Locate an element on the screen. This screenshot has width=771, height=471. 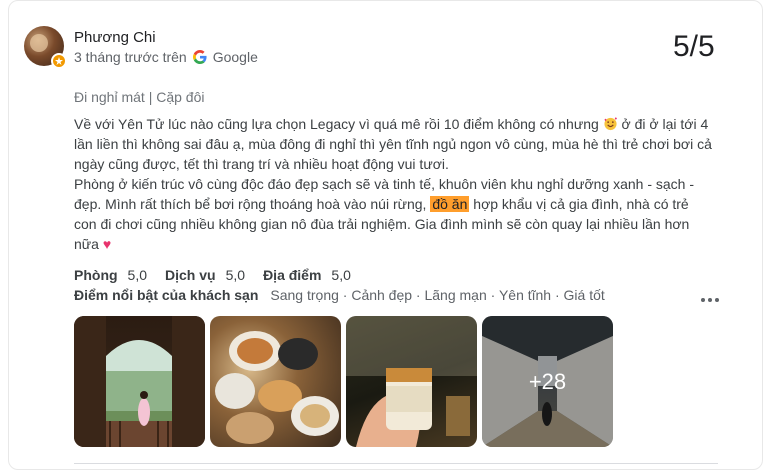
more-photos-count: +28 is located at coordinates (547, 381).